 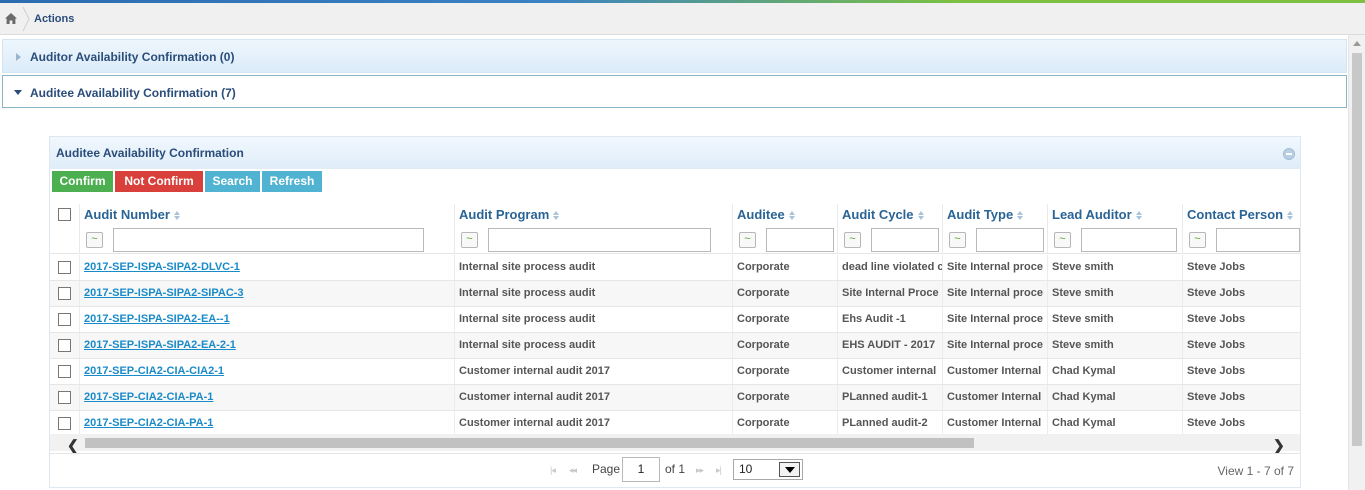 What do you see at coordinates (594, 371) in the screenshot?
I see `cell-audit-program: Customer internal audit 2017` at bounding box center [594, 371].